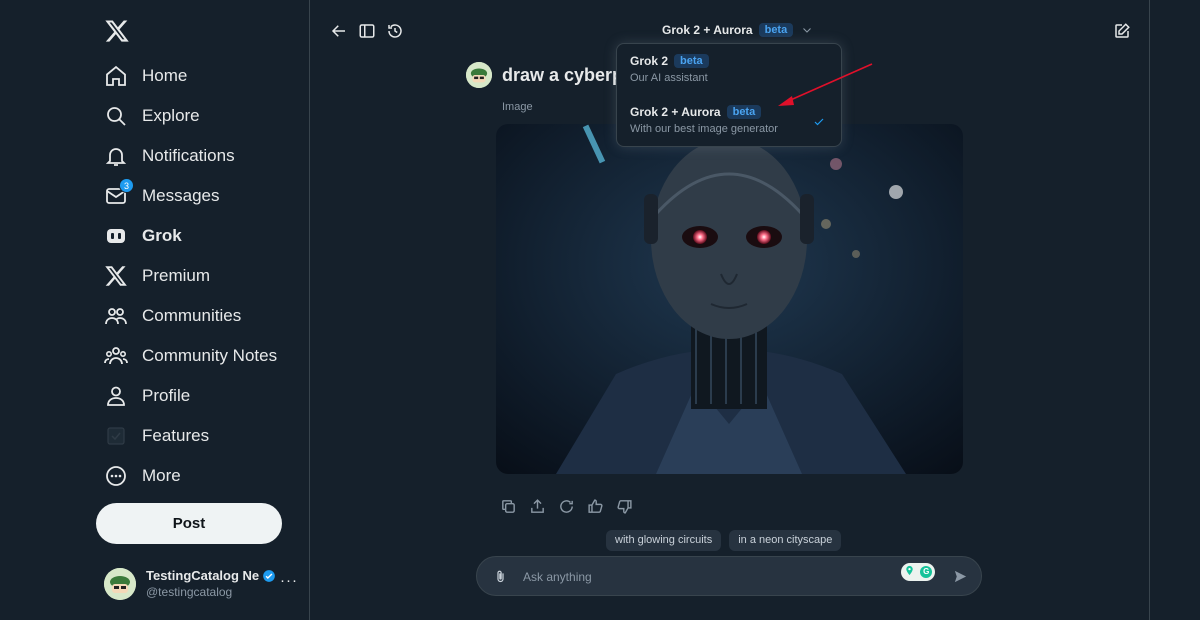  What do you see at coordinates (537, 506) in the screenshot?
I see `share-icon` at bounding box center [537, 506].